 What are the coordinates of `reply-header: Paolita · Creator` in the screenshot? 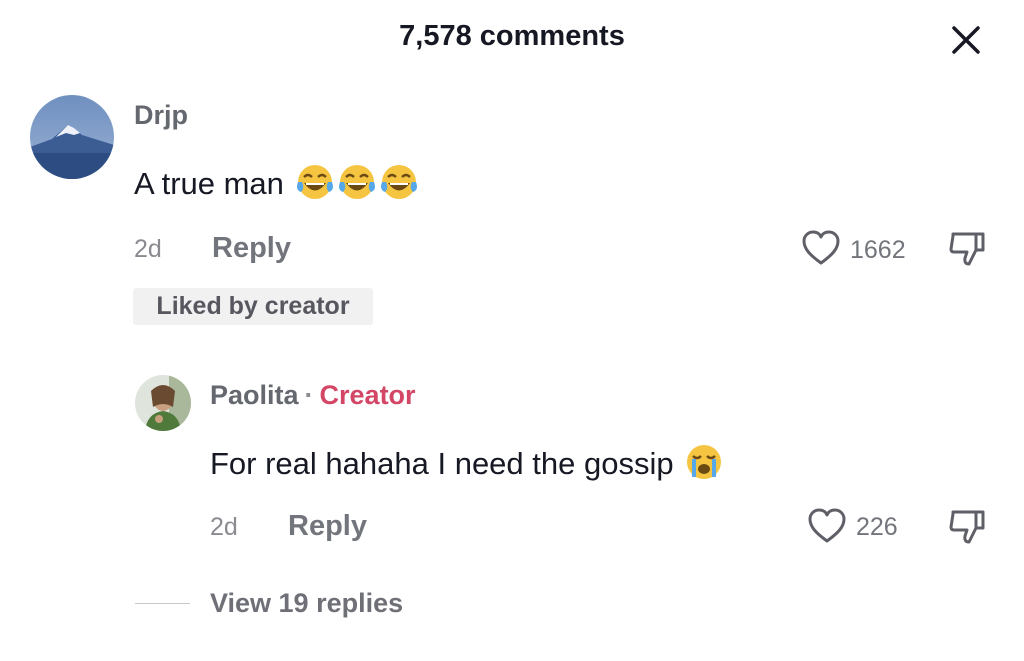 It's located at (313, 395).